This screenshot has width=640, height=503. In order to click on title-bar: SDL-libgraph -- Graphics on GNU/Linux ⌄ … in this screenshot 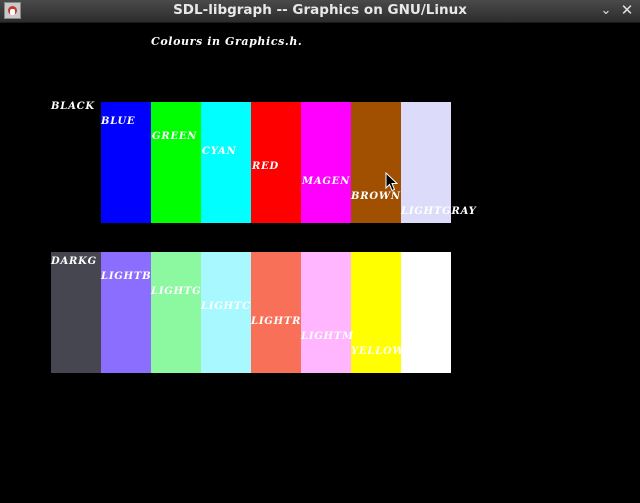, I will do `click(320, 11)`.